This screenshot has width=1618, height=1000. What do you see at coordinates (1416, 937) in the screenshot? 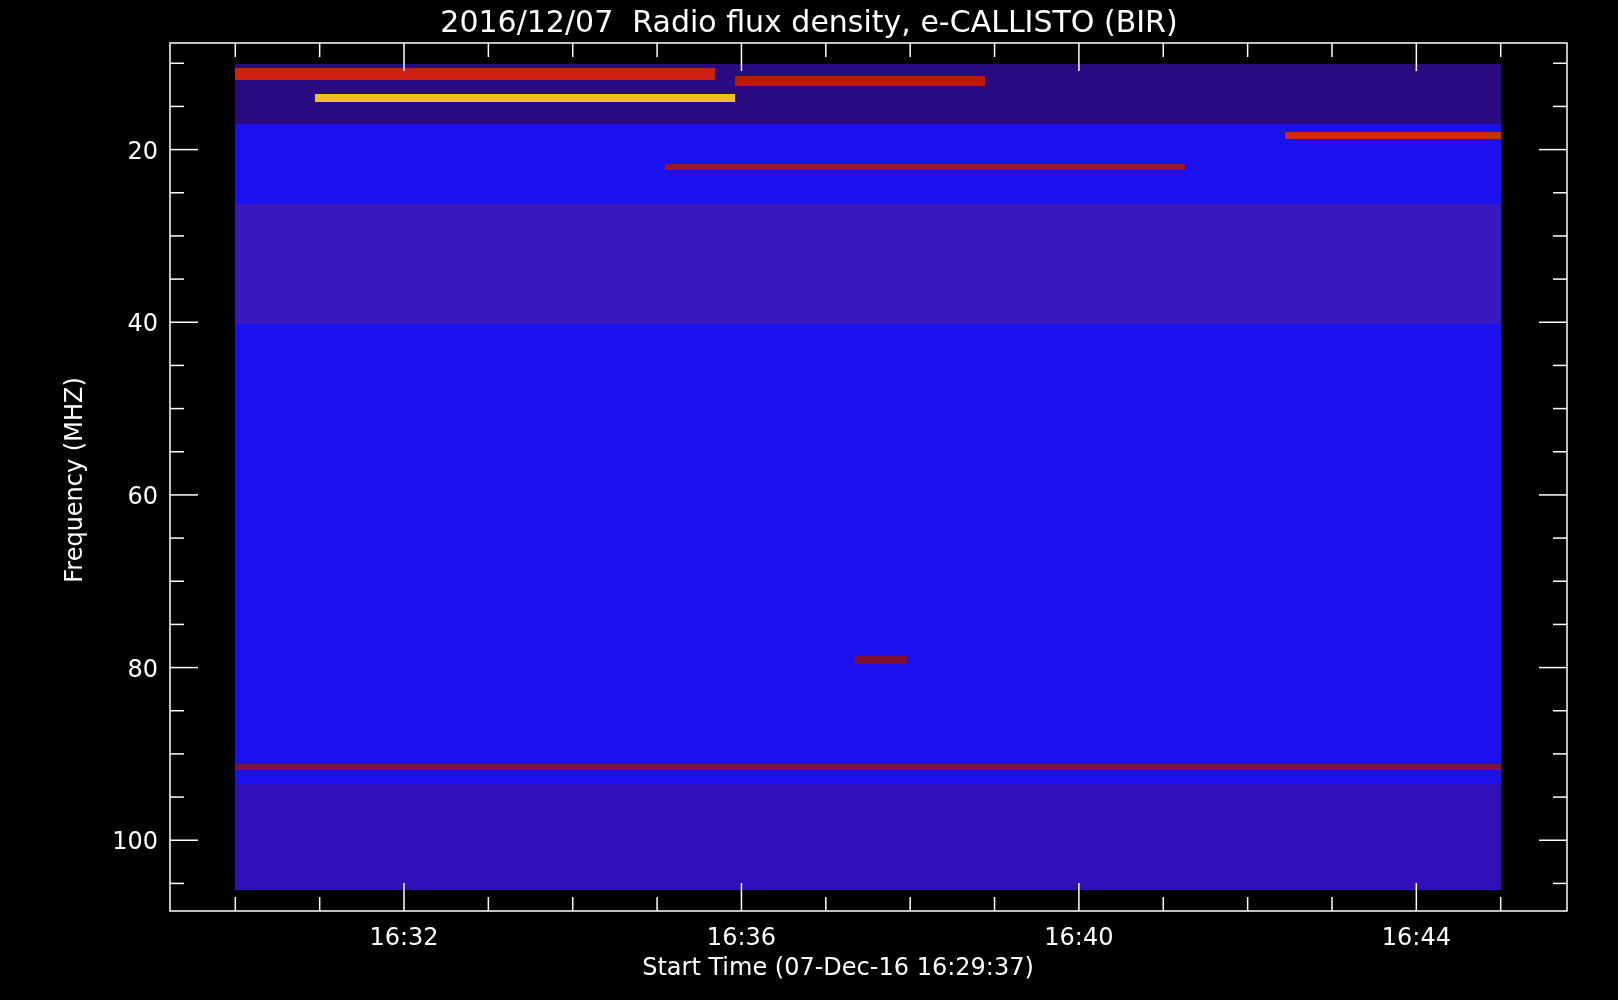
I see `tick-label: 16:44` at bounding box center [1416, 937].